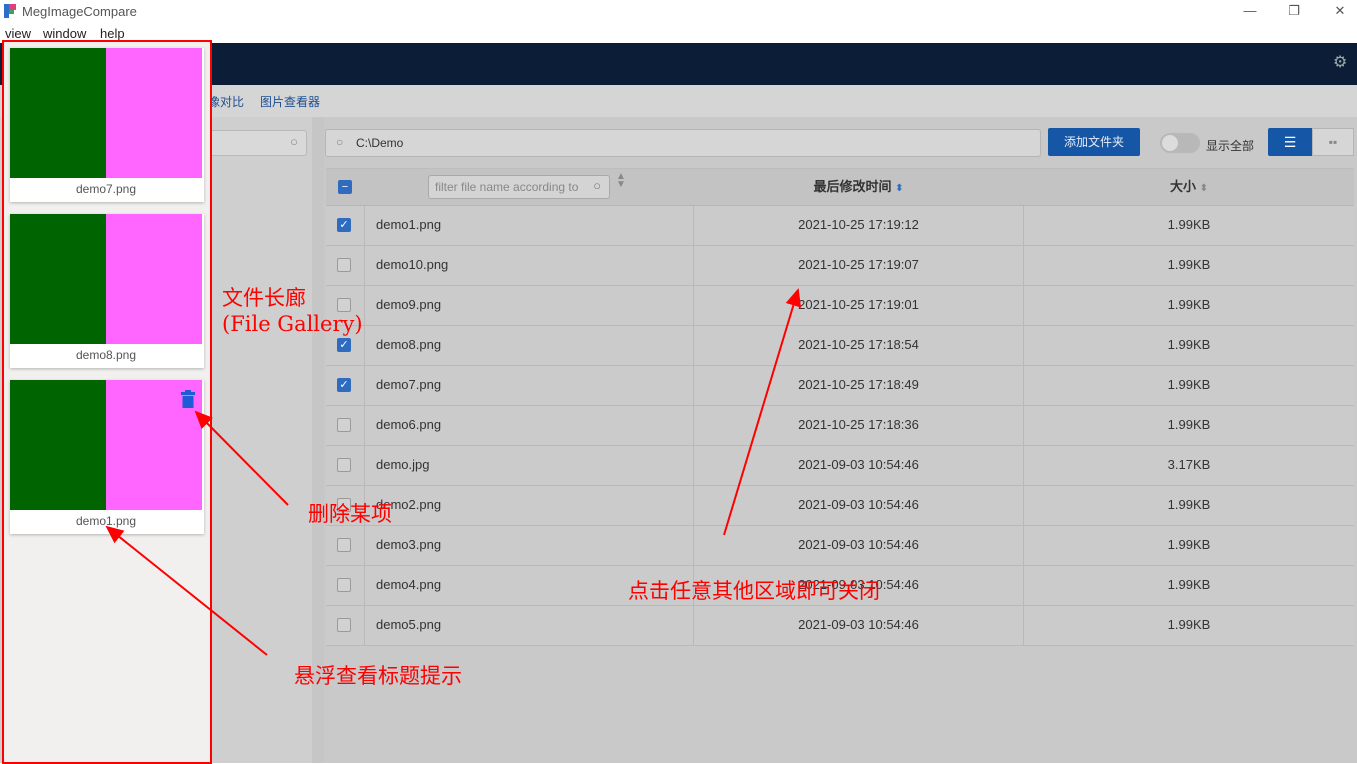 This screenshot has height=764, width=1357. Describe the element at coordinates (350, 514) in the screenshot. I see `annotation-delete: 删除某项` at that location.